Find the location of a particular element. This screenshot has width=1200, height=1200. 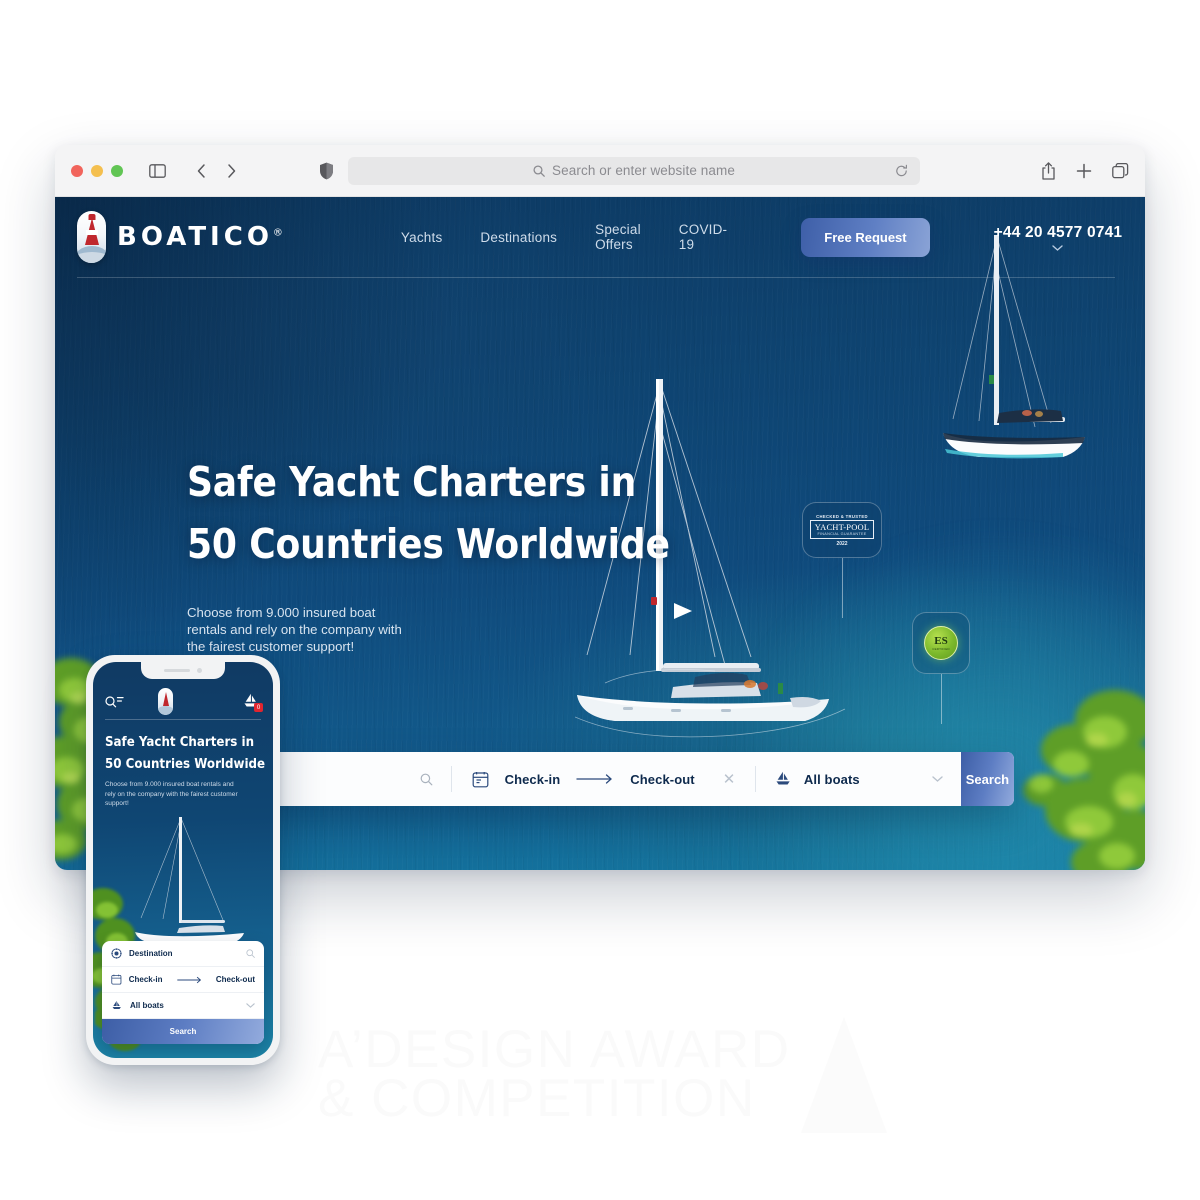

yachtpool-badge-stem is located at coordinates (842, 588).